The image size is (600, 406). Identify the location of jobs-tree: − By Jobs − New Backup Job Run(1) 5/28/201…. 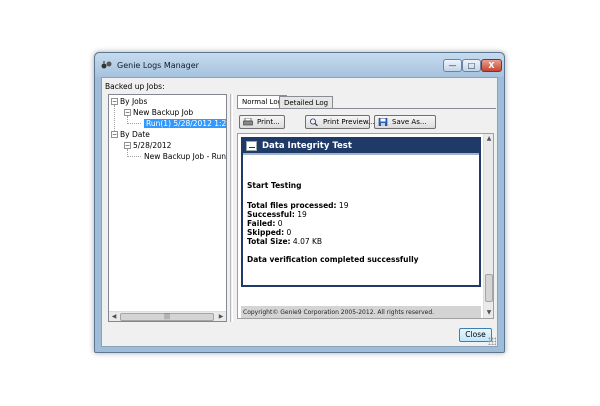
(167, 208).